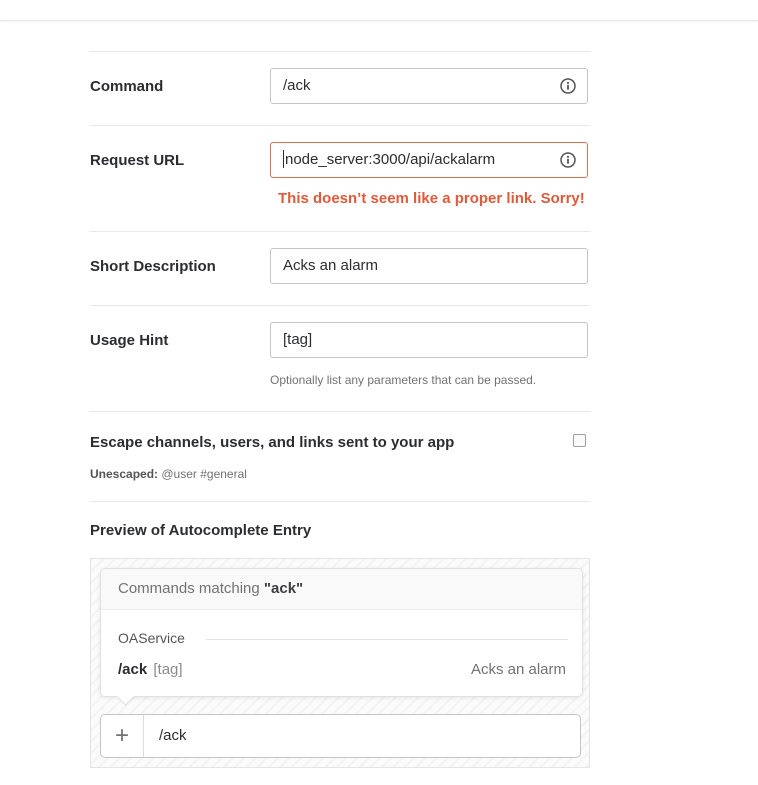 The image size is (758, 785). Describe the element at coordinates (168, 669) in the screenshot. I see `autocomplete-item-hint: [tag]` at that location.